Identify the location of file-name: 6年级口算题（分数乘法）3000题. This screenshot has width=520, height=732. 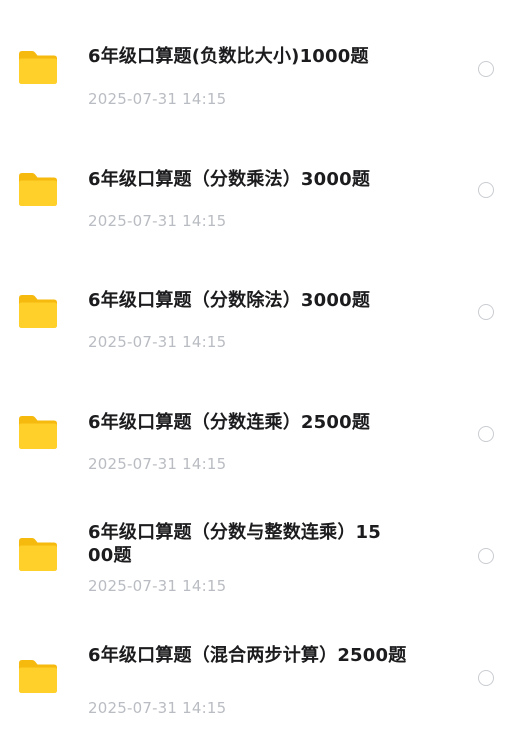
(229, 179).